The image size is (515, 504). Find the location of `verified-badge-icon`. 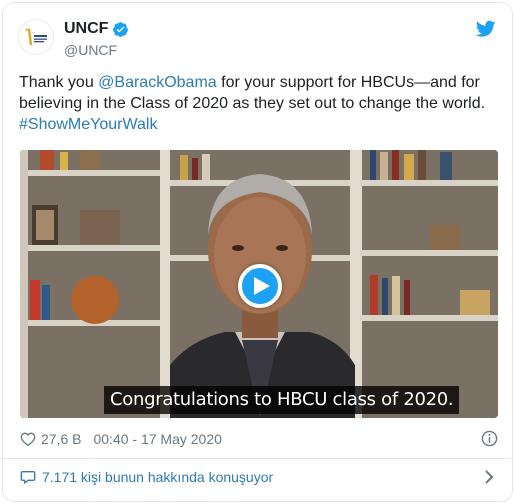

verified-badge-icon is located at coordinates (120, 29).